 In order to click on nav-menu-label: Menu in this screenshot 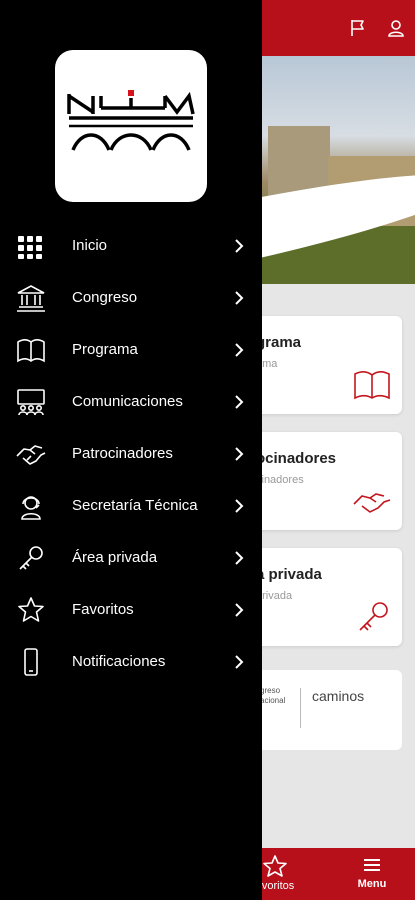, I will do `click(372, 884)`.